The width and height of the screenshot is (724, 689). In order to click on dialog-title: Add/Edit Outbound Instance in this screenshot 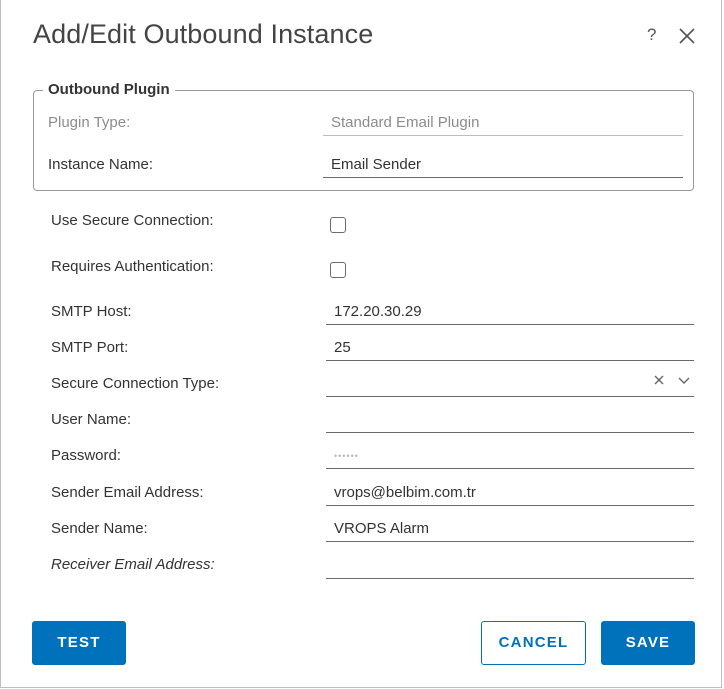, I will do `click(203, 34)`.